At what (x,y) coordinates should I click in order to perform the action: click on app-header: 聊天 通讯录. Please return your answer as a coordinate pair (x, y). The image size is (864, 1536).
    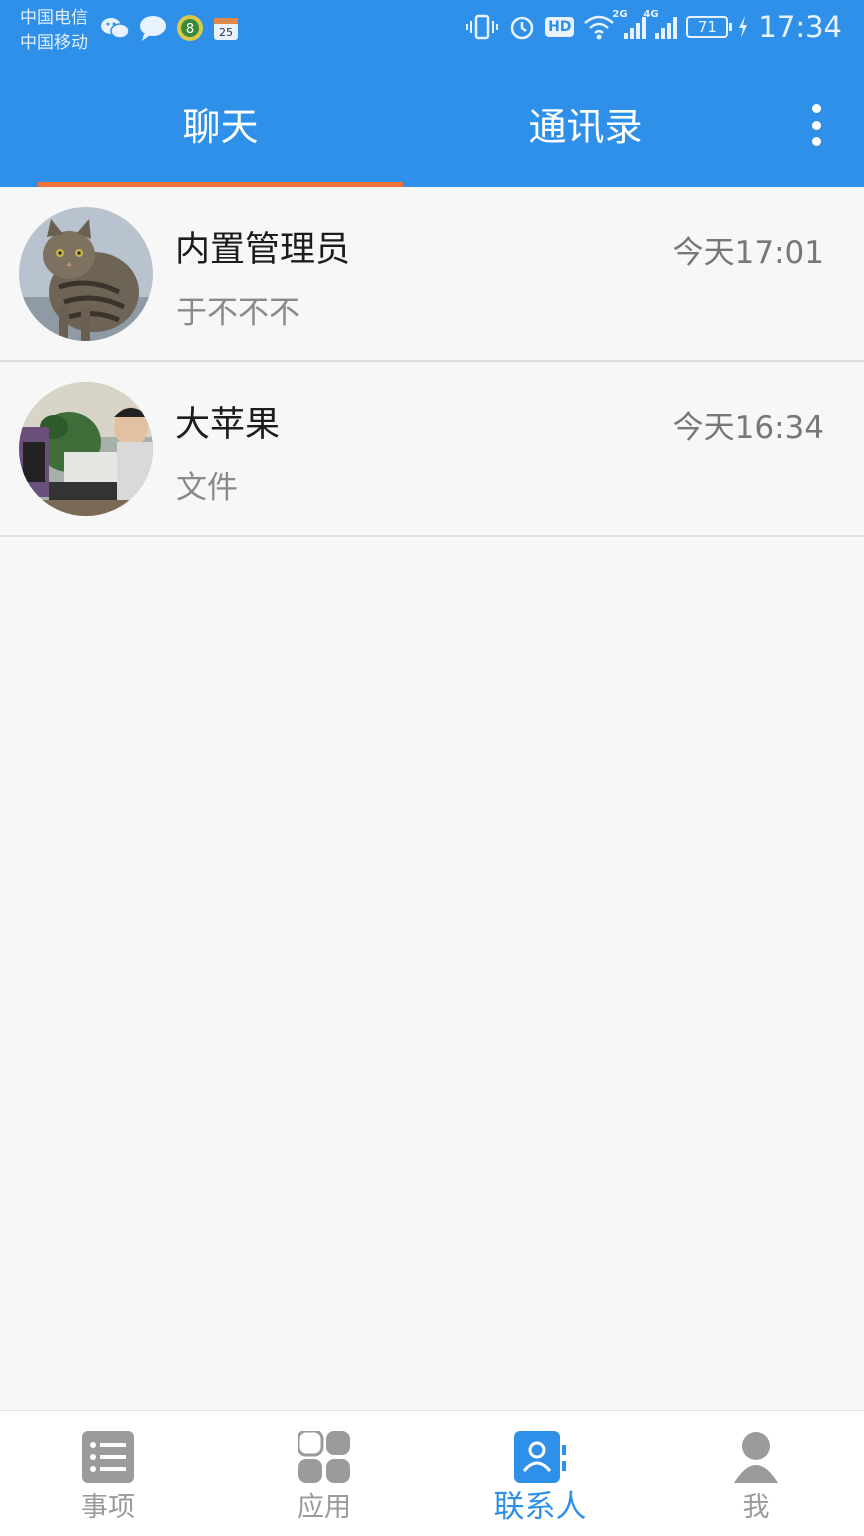
    Looking at the image, I should click on (432, 123).